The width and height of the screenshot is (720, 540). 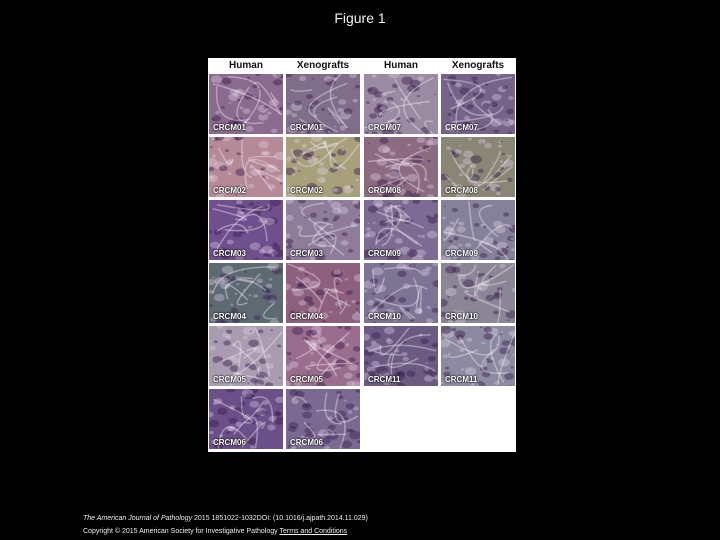 I want to click on column-header-human-2: Human, so click(x=401, y=65).